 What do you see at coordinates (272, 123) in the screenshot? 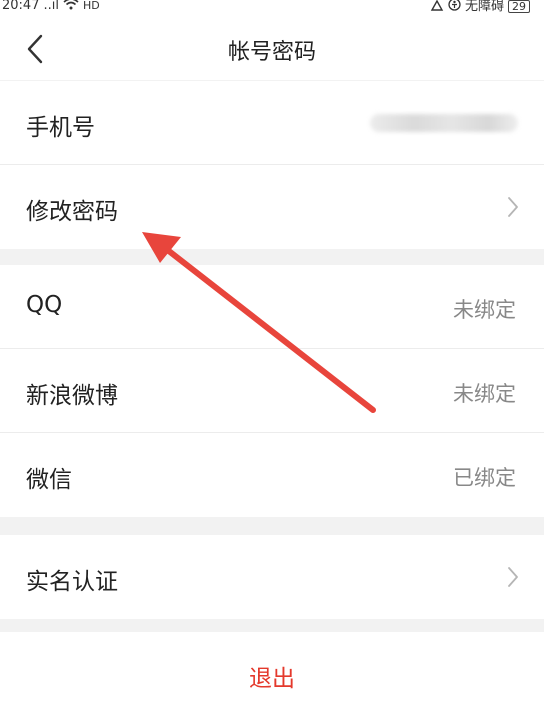
I see `phone-row: 手机号` at bounding box center [272, 123].